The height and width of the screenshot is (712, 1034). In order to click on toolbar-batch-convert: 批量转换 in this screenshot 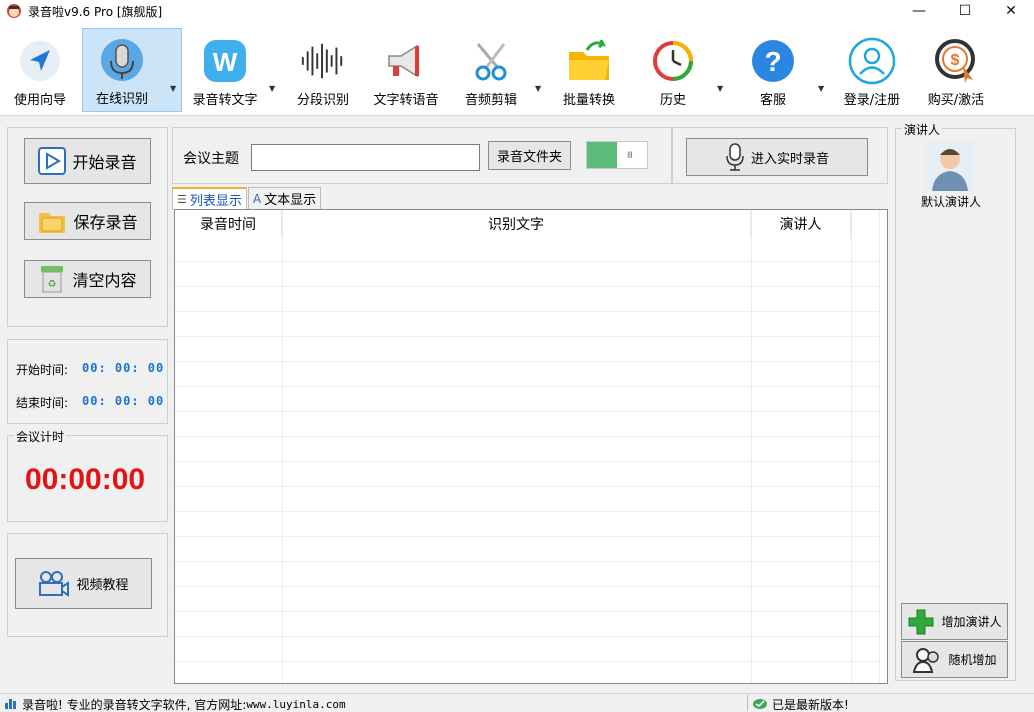, I will do `click(589, 70)`.